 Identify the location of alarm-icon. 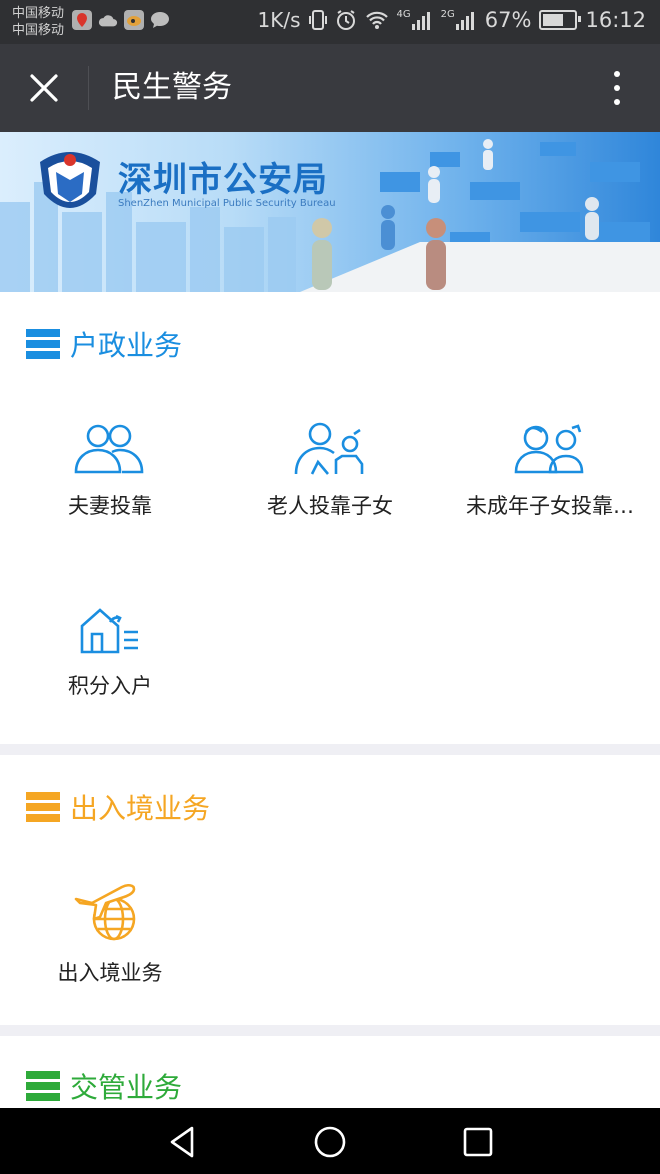
(345, 20).